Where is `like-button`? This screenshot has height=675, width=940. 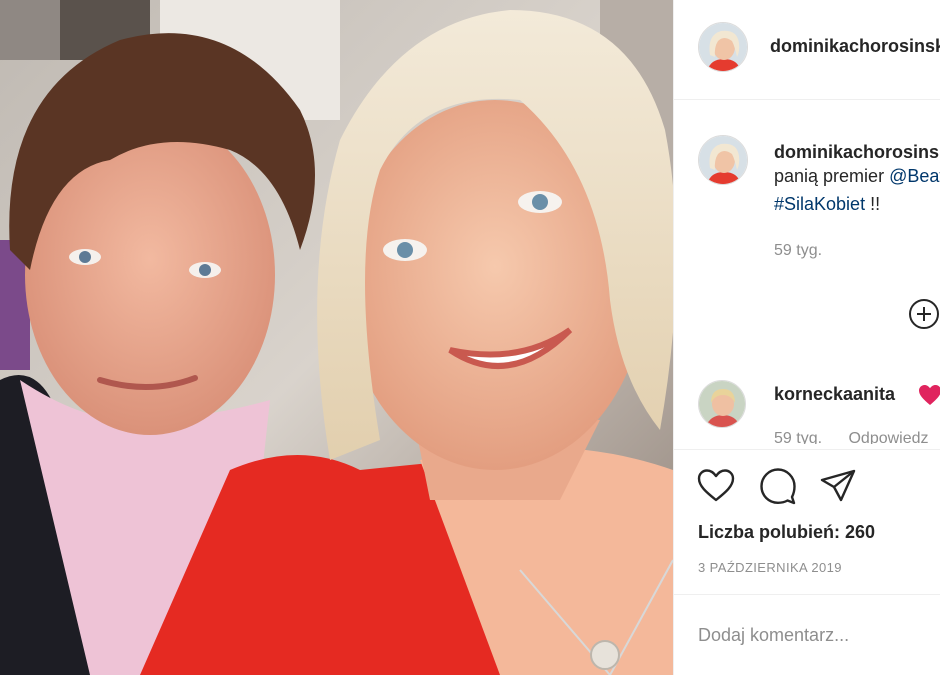
like-button is located at coordinates (716, 486).